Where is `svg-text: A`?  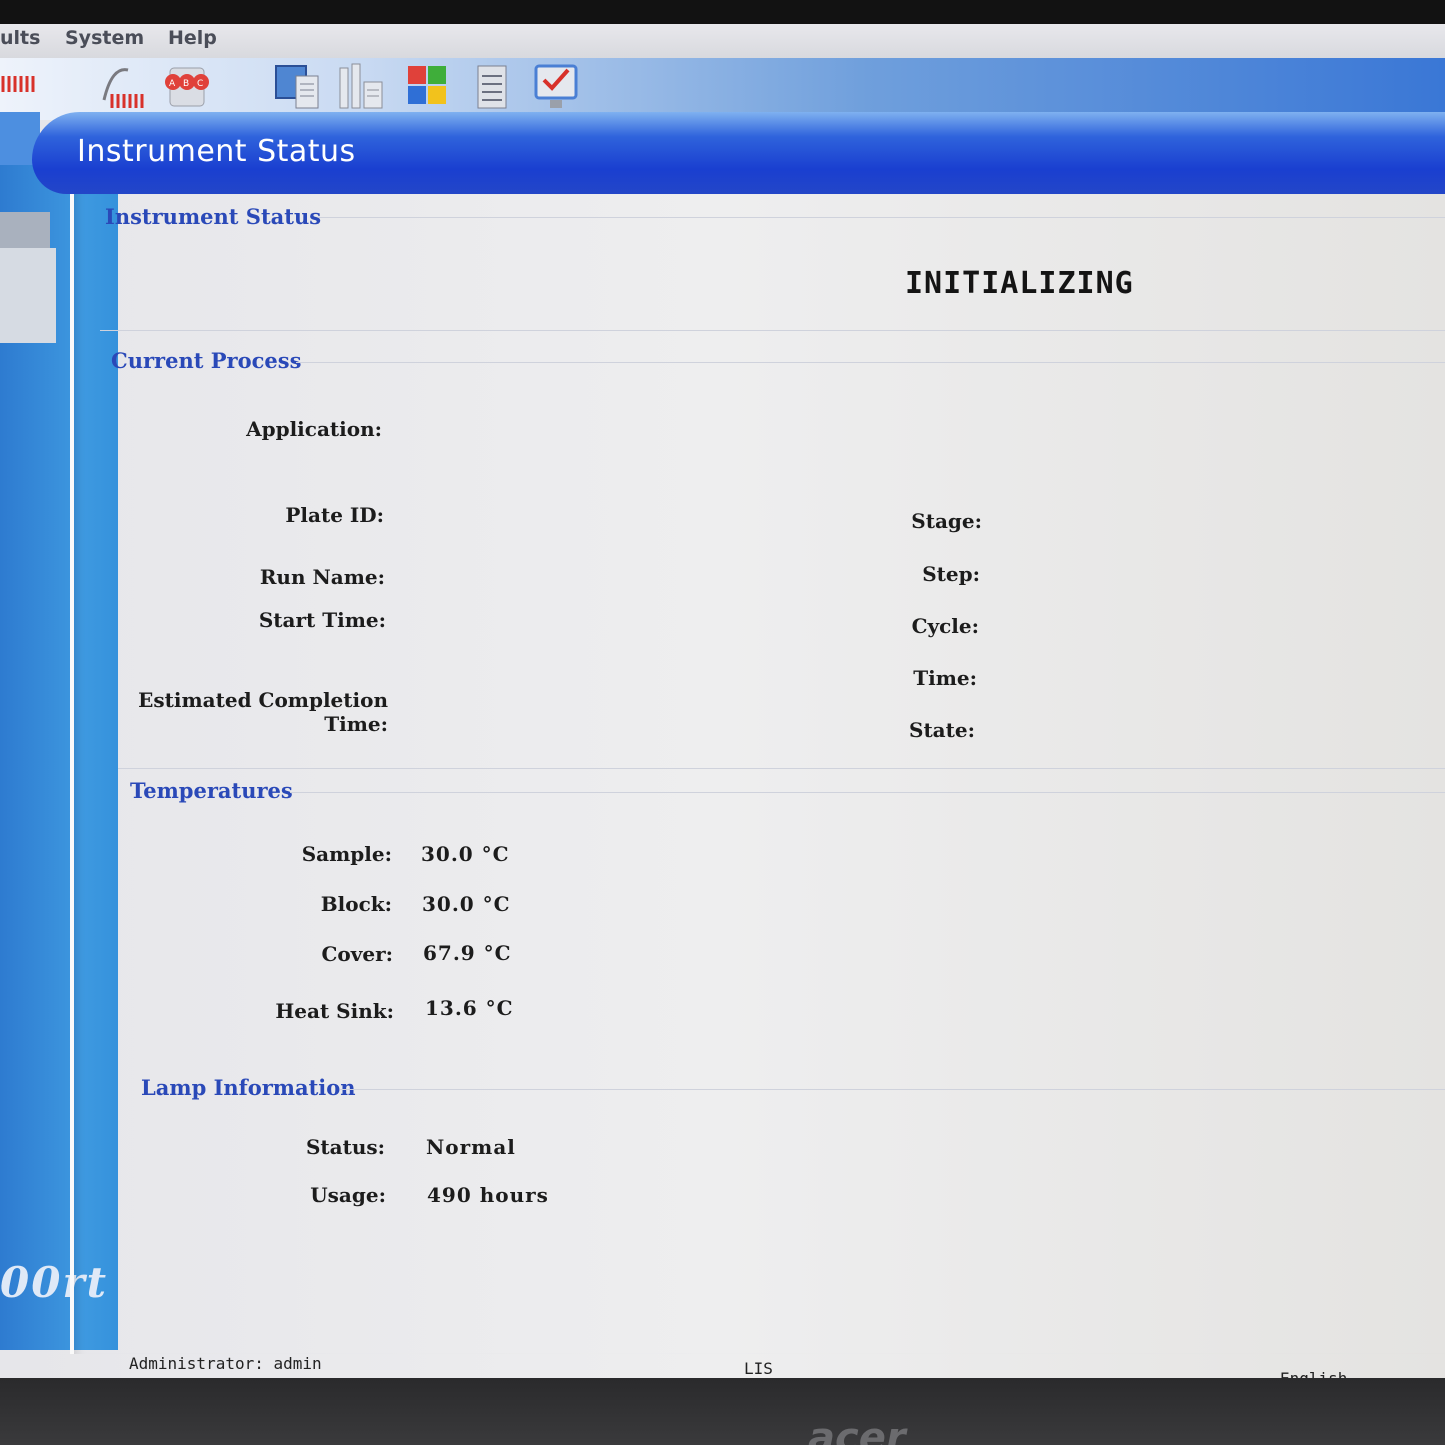
svg-text: A is located at coordinates (172, 84).